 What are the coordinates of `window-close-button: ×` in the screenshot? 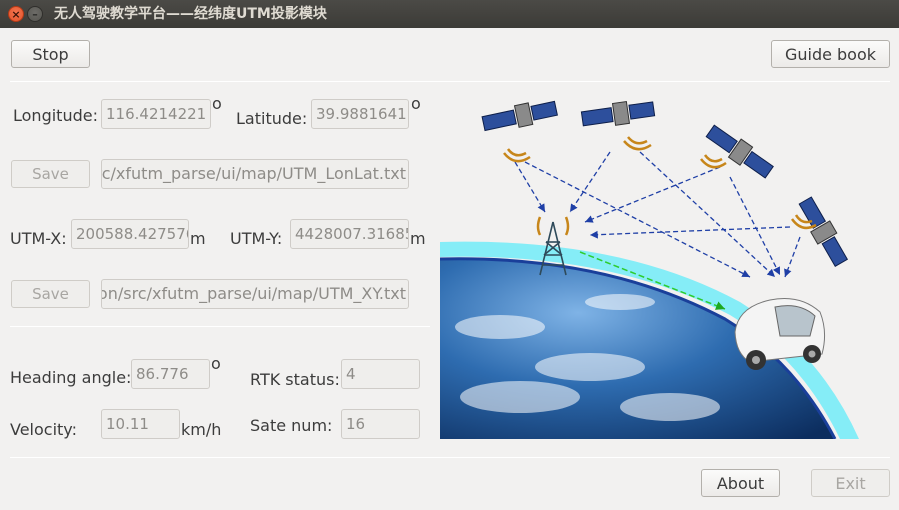 It's located at (16, 14).